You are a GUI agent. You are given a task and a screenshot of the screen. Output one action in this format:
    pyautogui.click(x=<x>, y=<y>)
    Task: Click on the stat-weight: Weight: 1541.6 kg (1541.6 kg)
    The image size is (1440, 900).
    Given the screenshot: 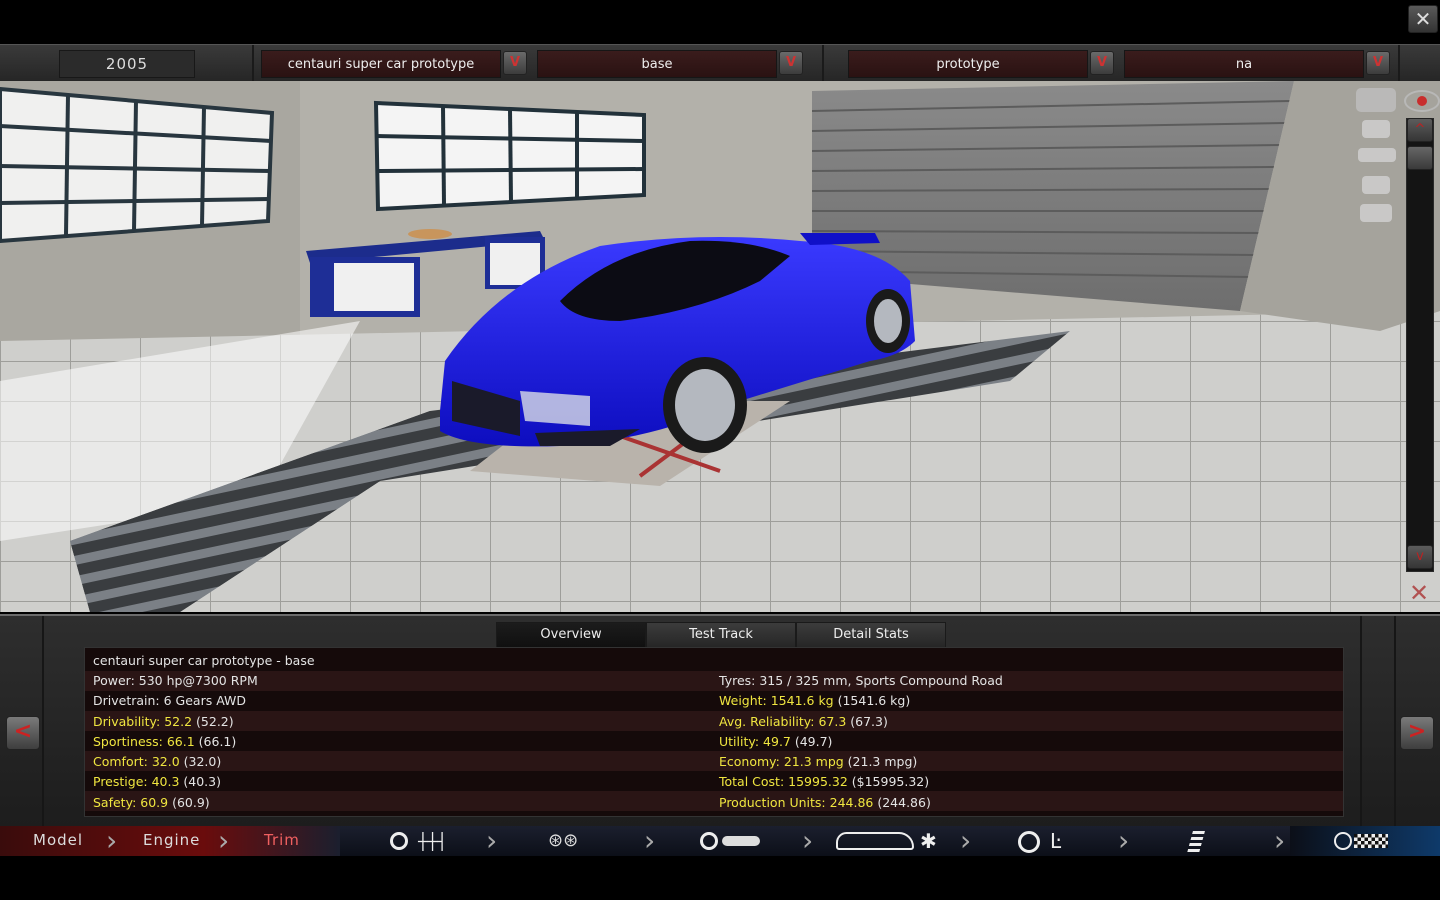 What is the action you would take?
    pyautogui.click(x=815, y=700)
    